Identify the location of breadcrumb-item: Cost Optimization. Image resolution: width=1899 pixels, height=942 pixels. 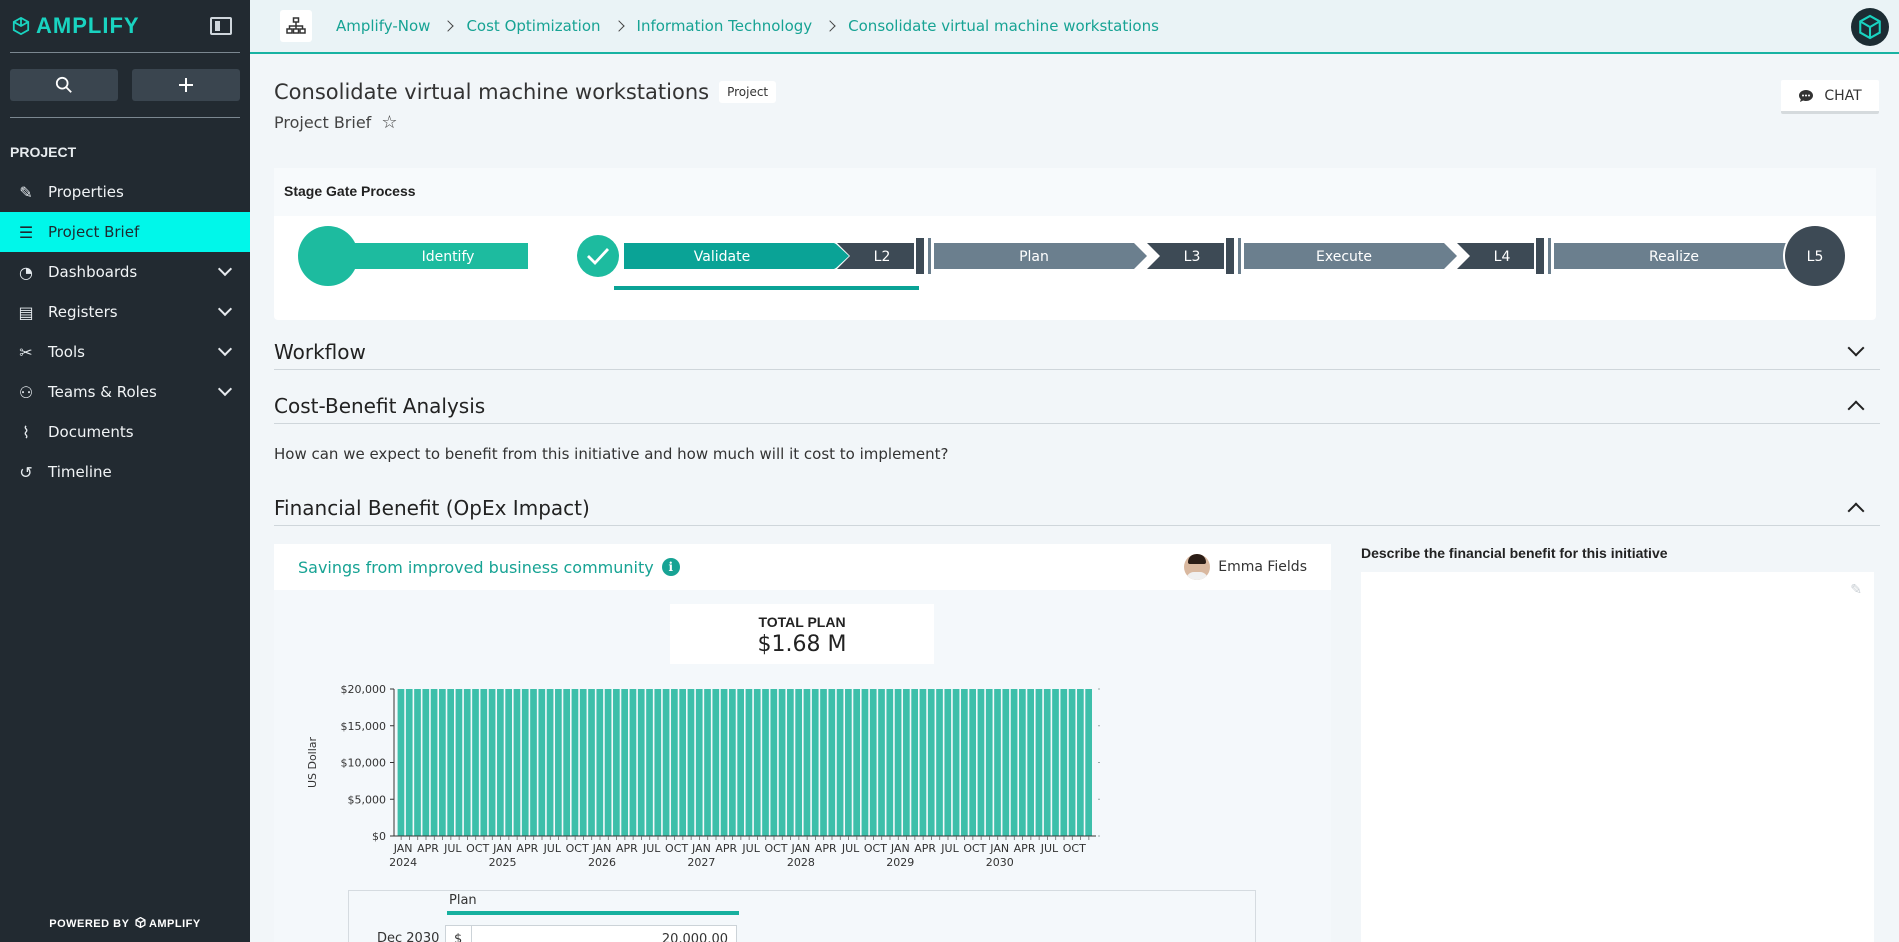
(533, 26).